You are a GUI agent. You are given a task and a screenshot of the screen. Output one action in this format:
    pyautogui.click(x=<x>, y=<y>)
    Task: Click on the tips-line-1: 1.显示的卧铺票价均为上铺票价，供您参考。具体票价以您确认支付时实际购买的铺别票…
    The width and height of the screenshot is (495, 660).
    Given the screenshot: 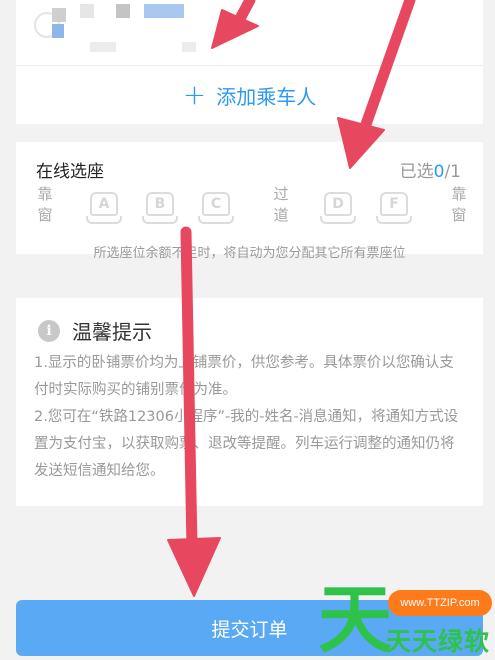 What is the action you would take?
    pyautogui.click(x=244, y=376)
    